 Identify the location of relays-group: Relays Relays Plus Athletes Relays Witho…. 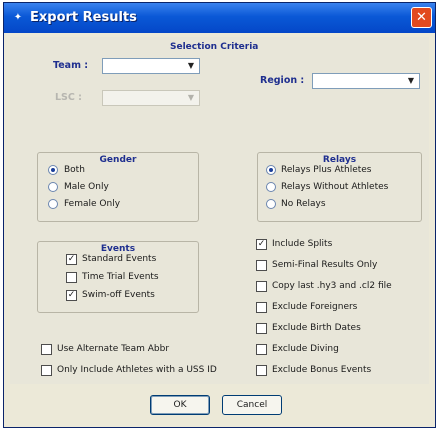
(339, 187).